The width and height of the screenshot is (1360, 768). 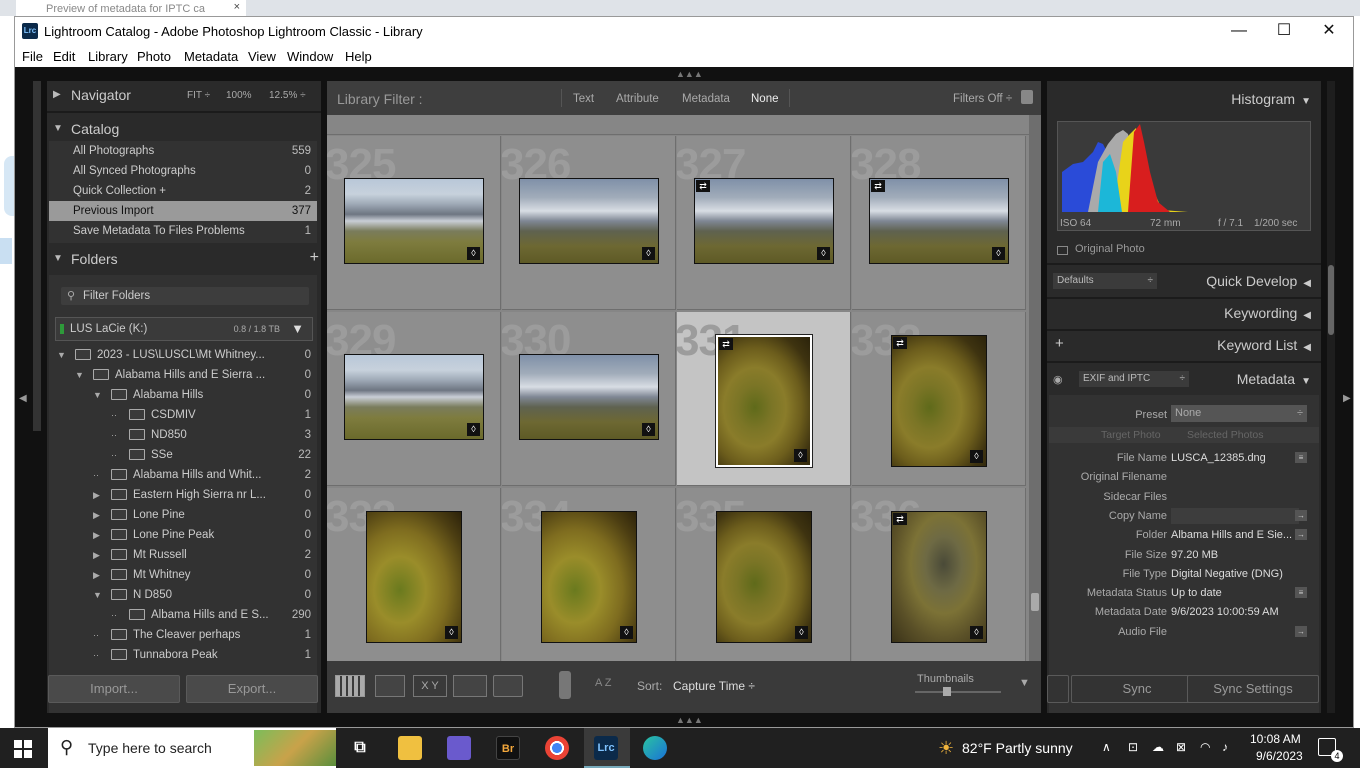 What do you see at coordinates (184, 329) in the screenshot?
I see `volume-bar: LUS LaCie (K:) 0.8 / 1.8 TB ▼` at bounding box center [184, 329].